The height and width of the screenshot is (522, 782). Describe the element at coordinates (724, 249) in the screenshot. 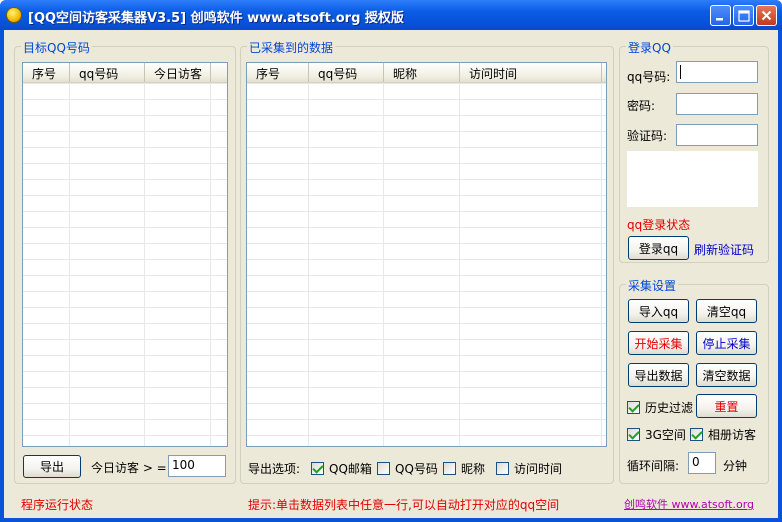

I see `refresh-captcha-link: 刷新验证码` at that location.